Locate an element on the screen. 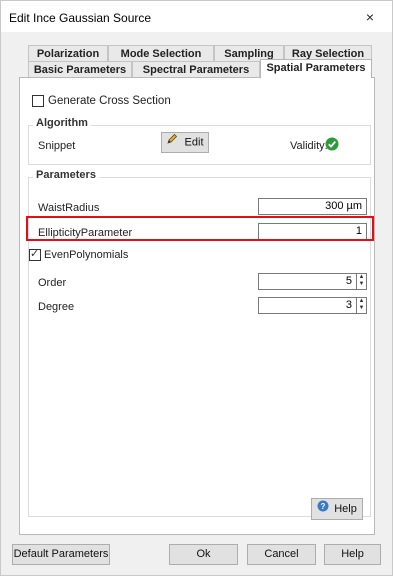 This screenshot has height=576, width=393. tab-label: Spectral Parameters is located at coordinates (196, 70).